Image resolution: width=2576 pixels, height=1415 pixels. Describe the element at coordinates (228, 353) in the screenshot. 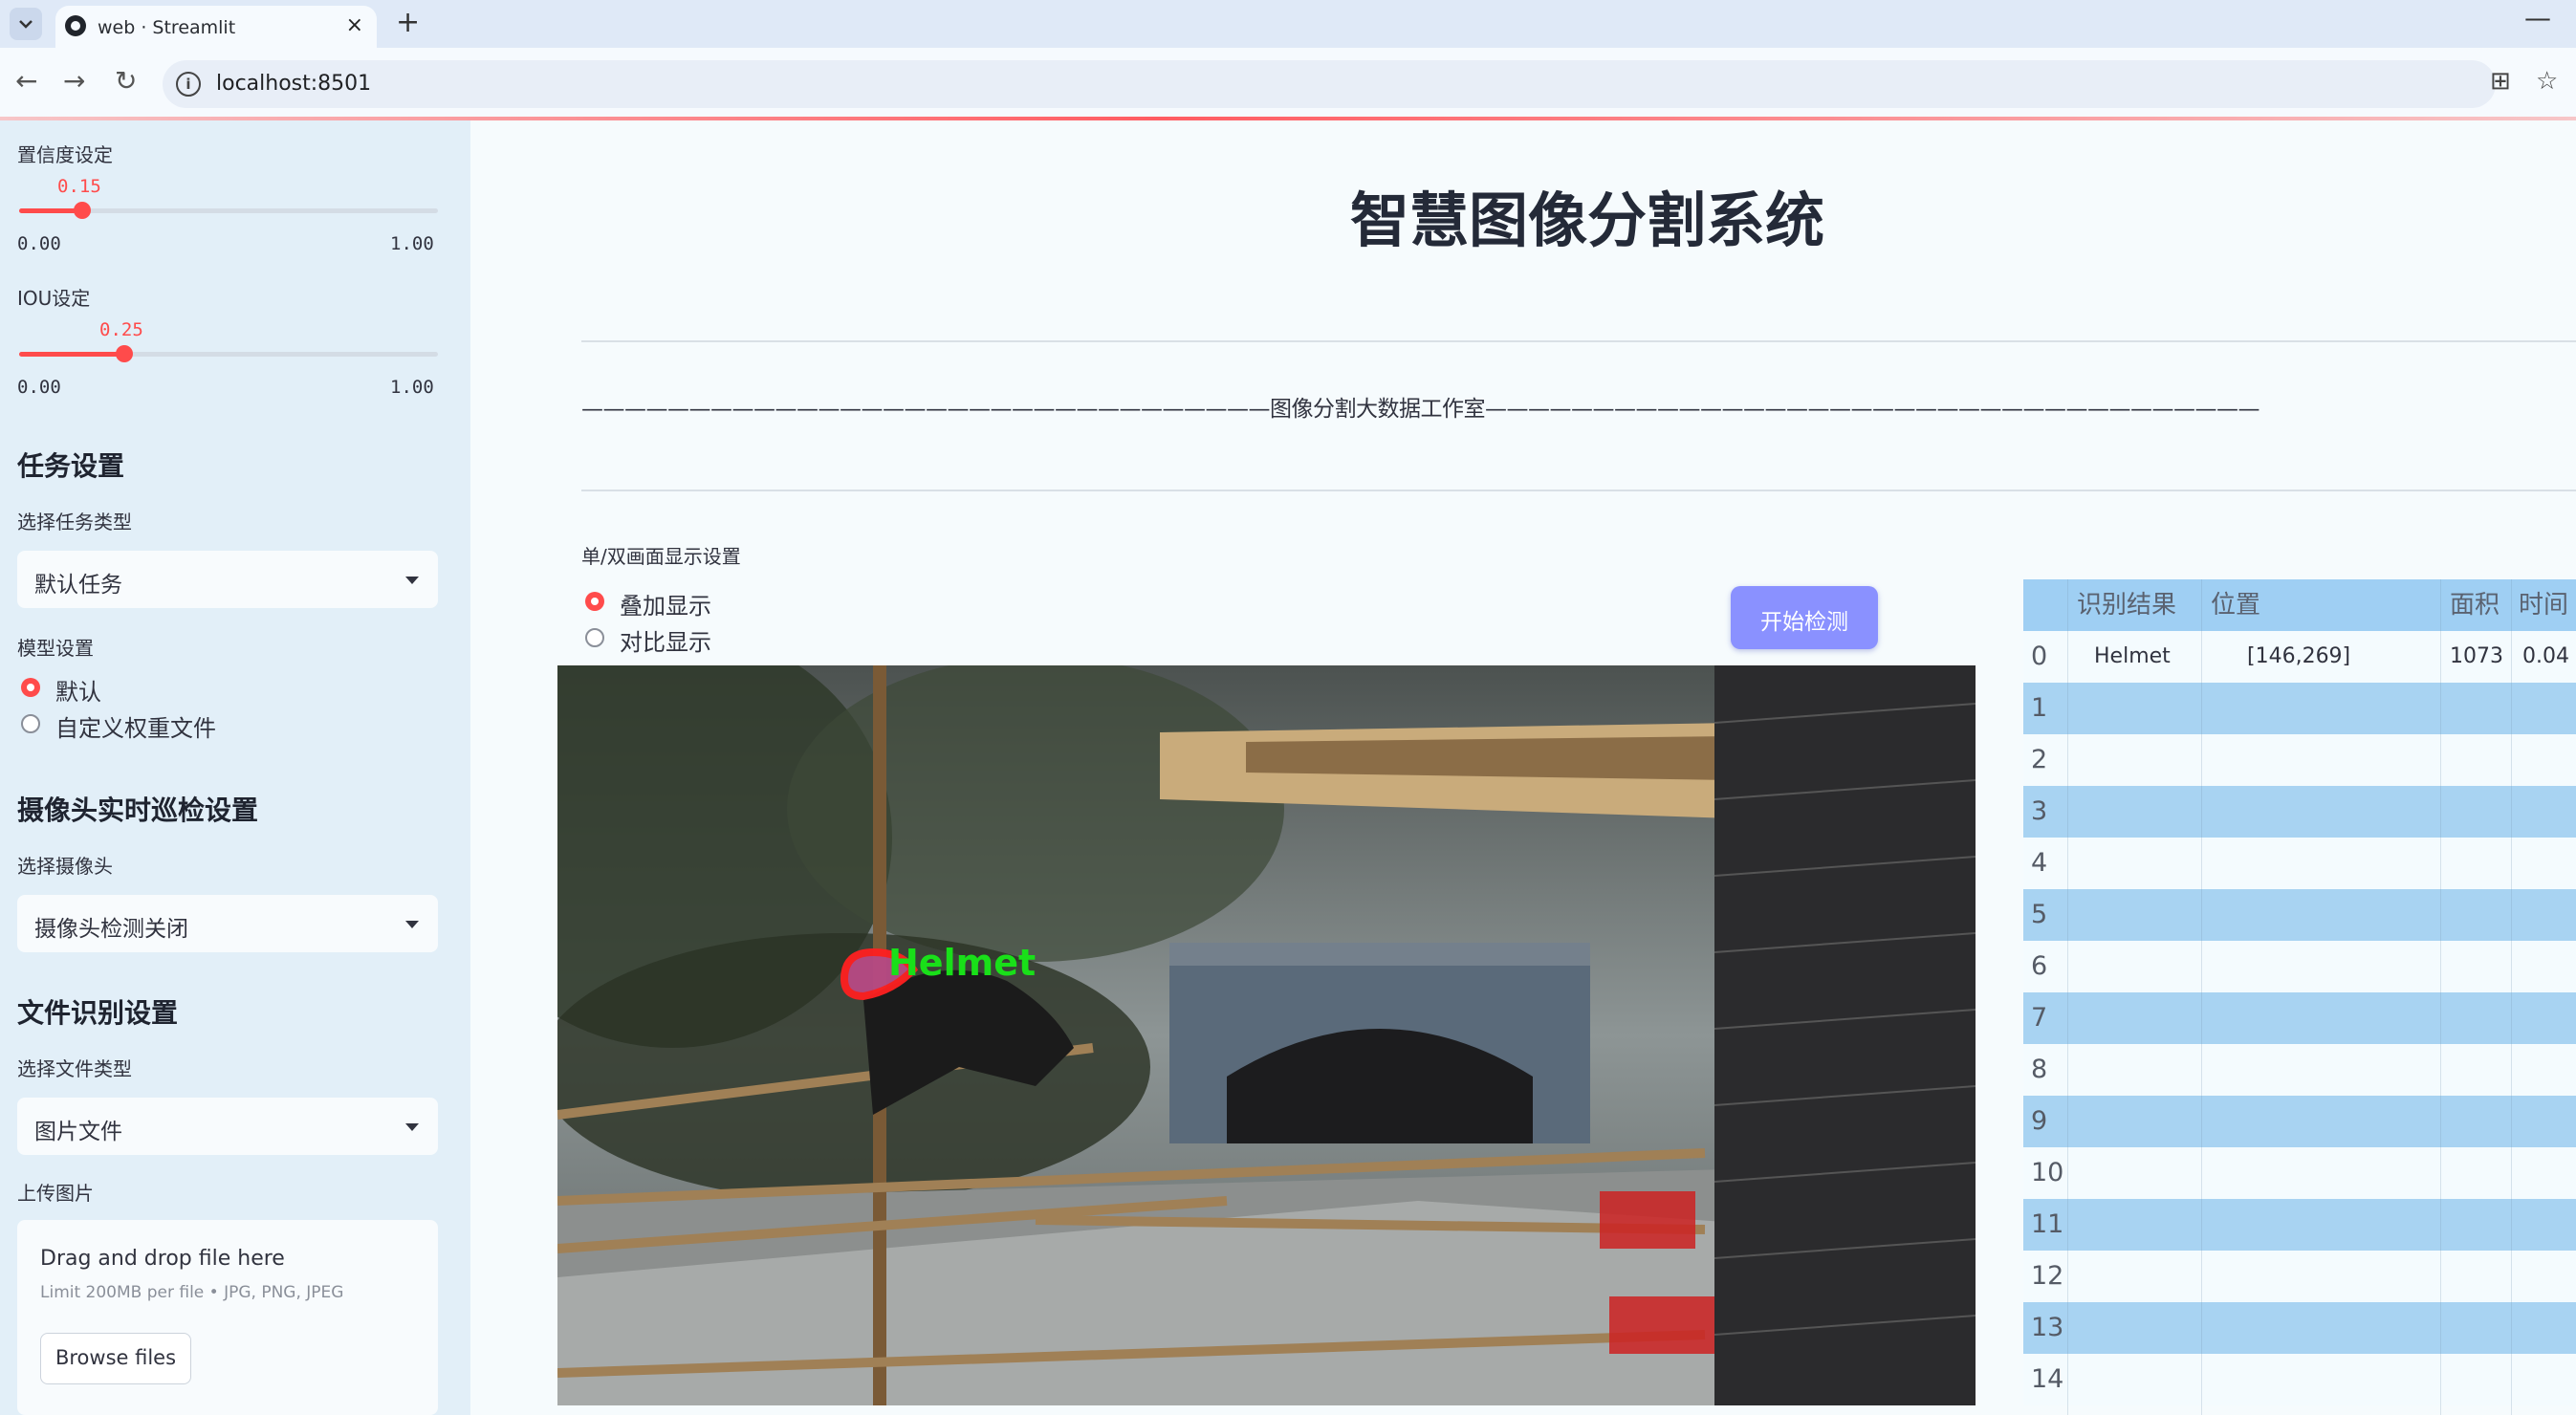

I see `iou-slider` at that location.